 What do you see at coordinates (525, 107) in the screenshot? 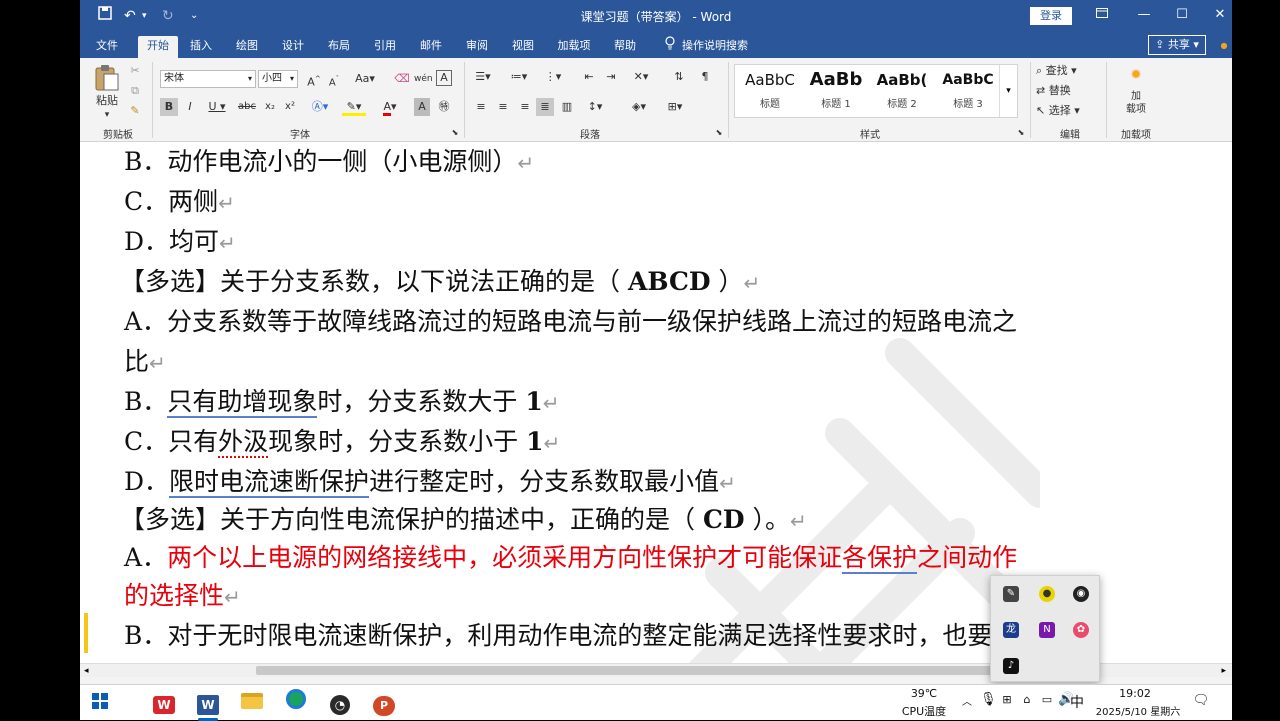
I see `align-right-icon: ≡` at bounding box center [525, 107].